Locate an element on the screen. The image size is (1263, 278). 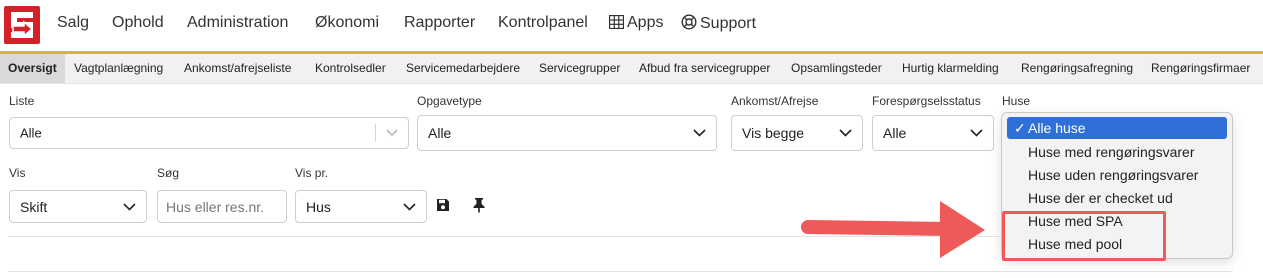
nav-apps-label: Apps is located at coordinates (645, 22).